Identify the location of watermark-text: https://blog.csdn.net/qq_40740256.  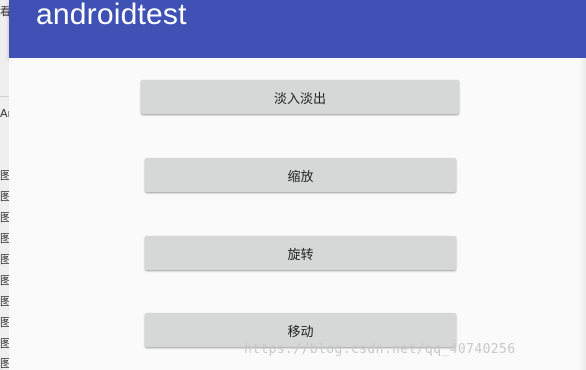
(380, 349).